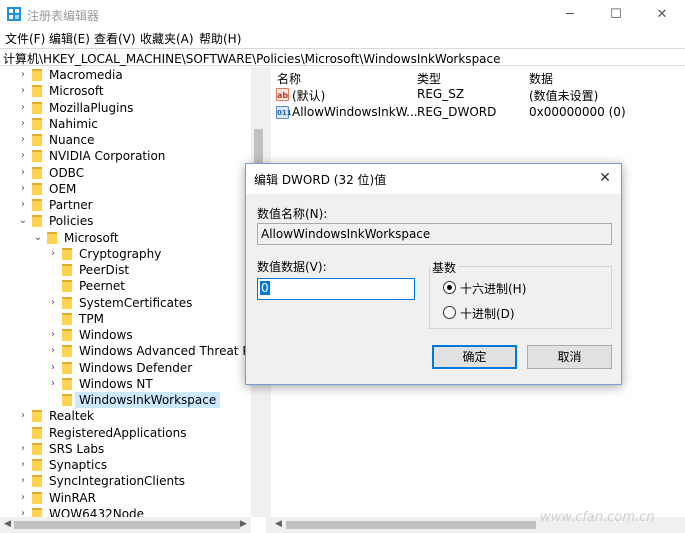  I want to click on tree-item: ⌄ Microsoft, so click(125, 238).